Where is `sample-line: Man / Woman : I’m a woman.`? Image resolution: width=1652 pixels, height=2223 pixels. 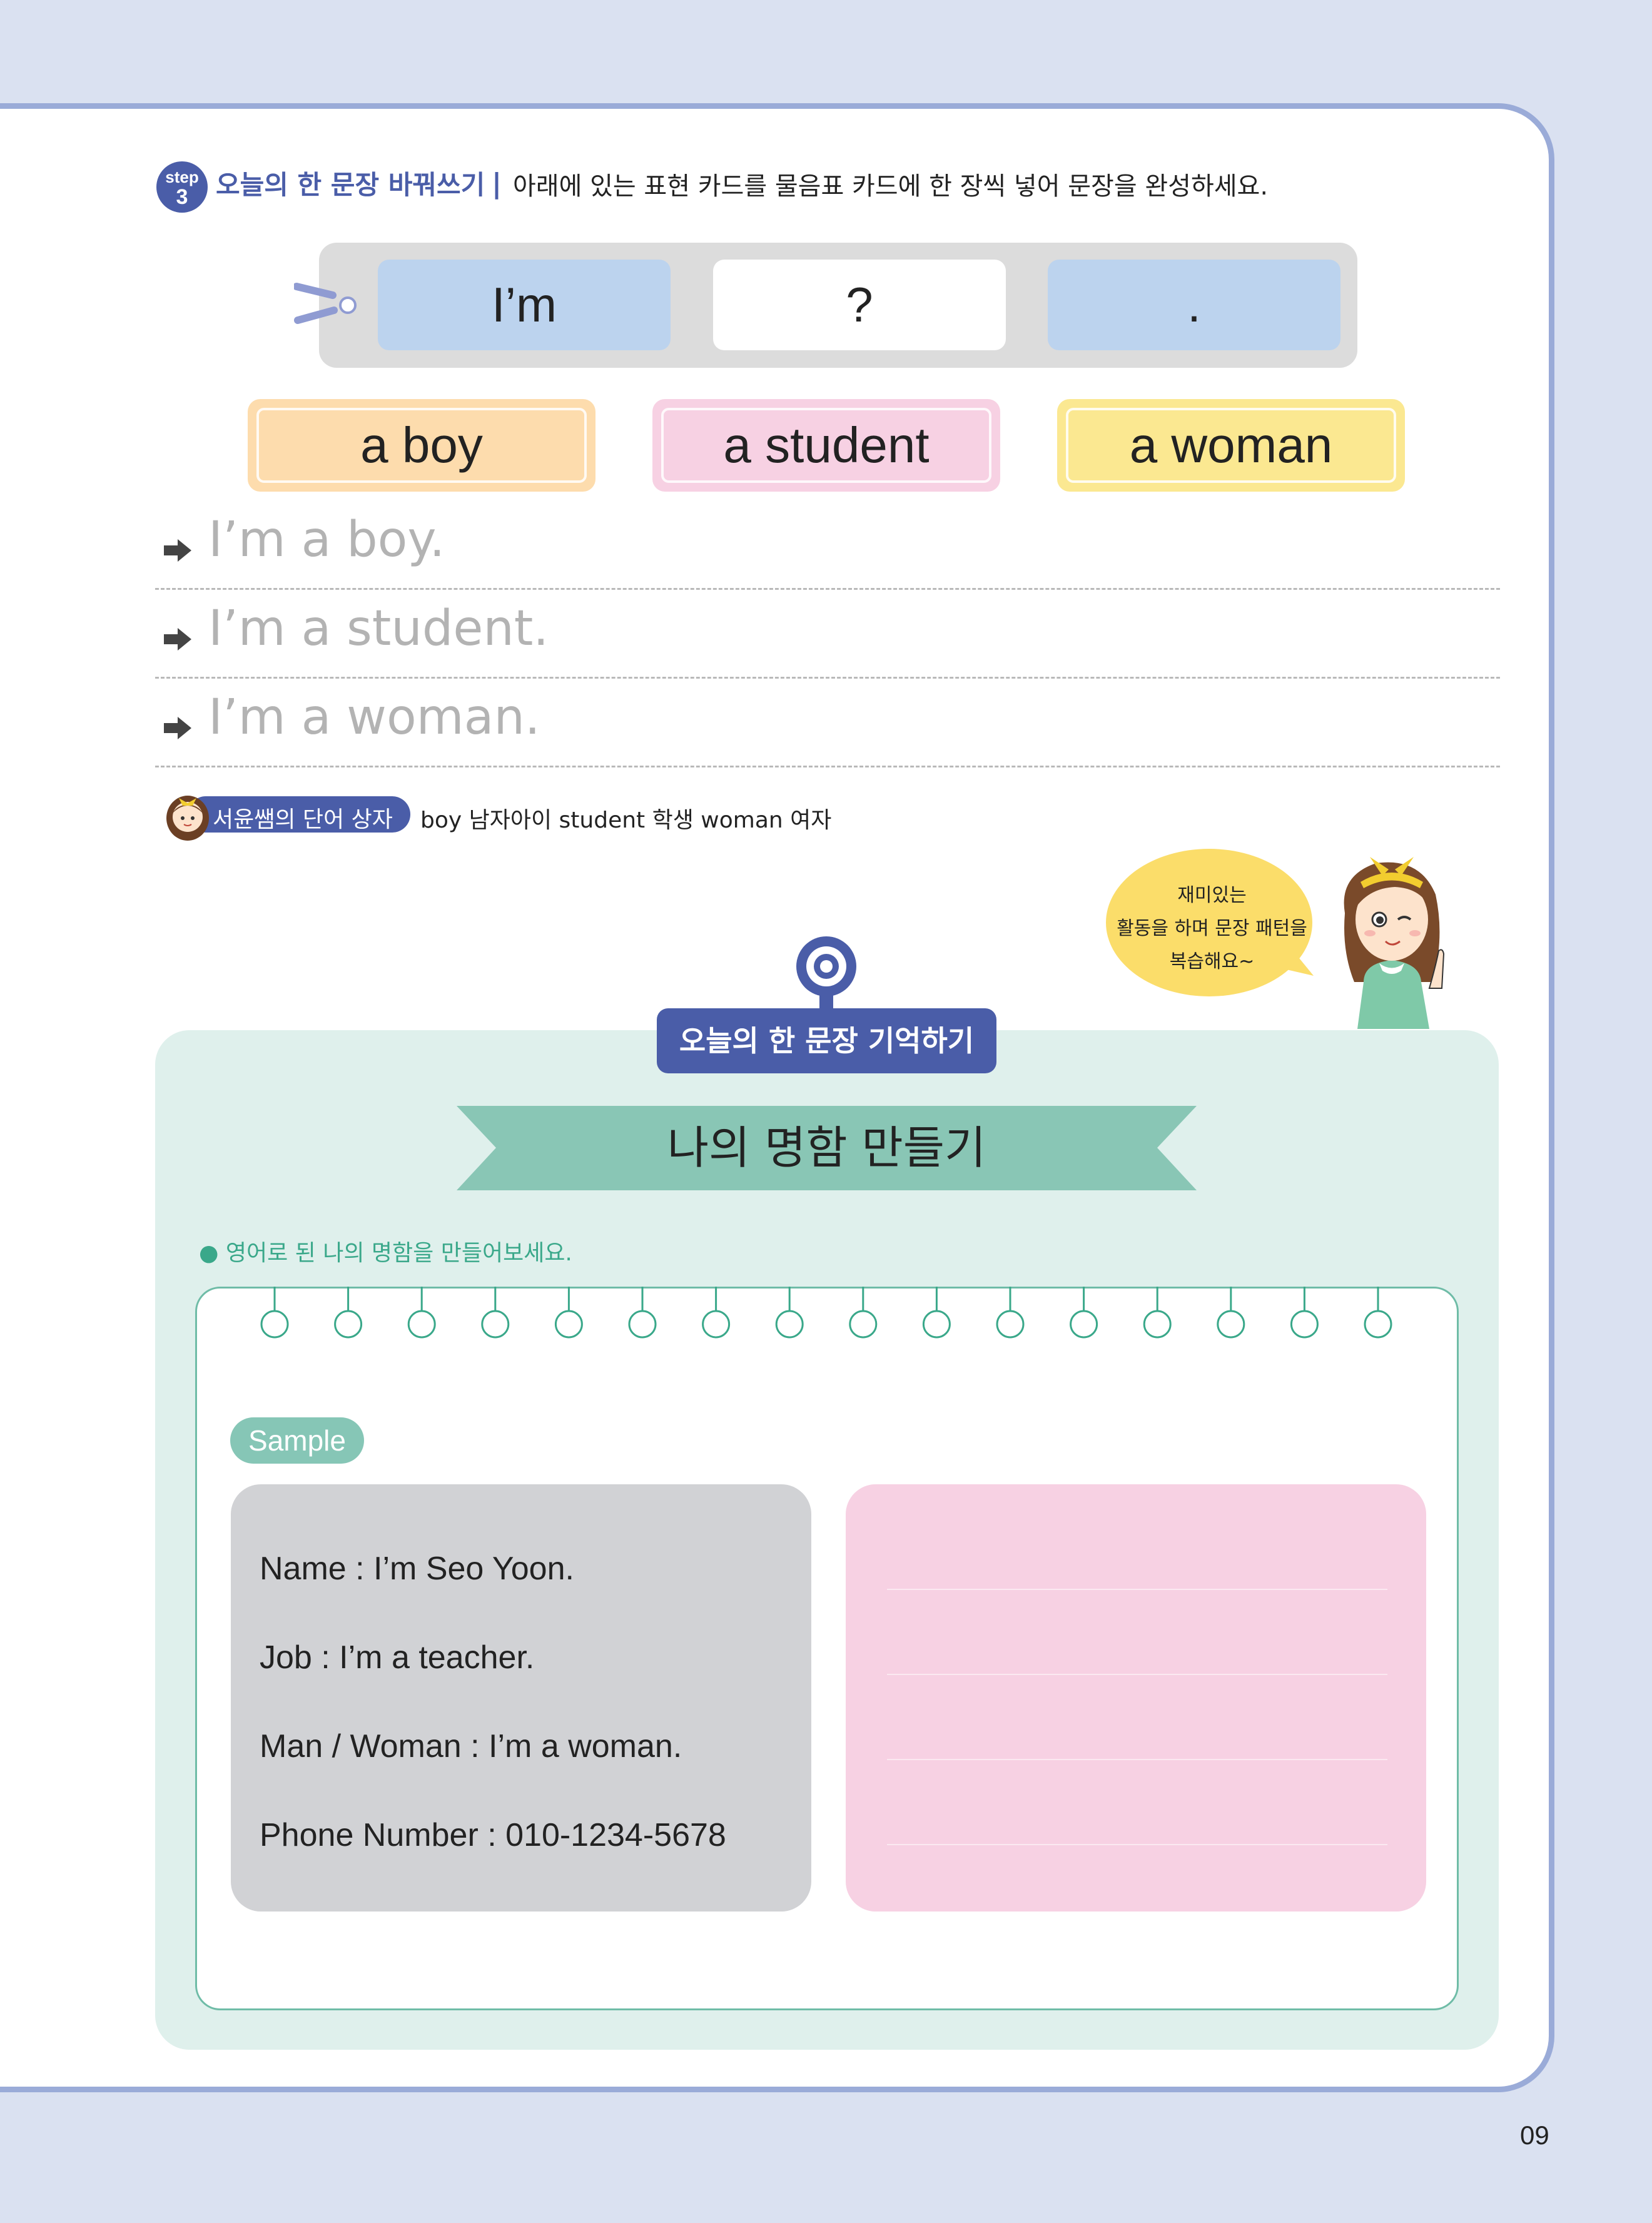 sample-line: Man / Woman : I’m a woman. is located at coordinates (471, 1746).